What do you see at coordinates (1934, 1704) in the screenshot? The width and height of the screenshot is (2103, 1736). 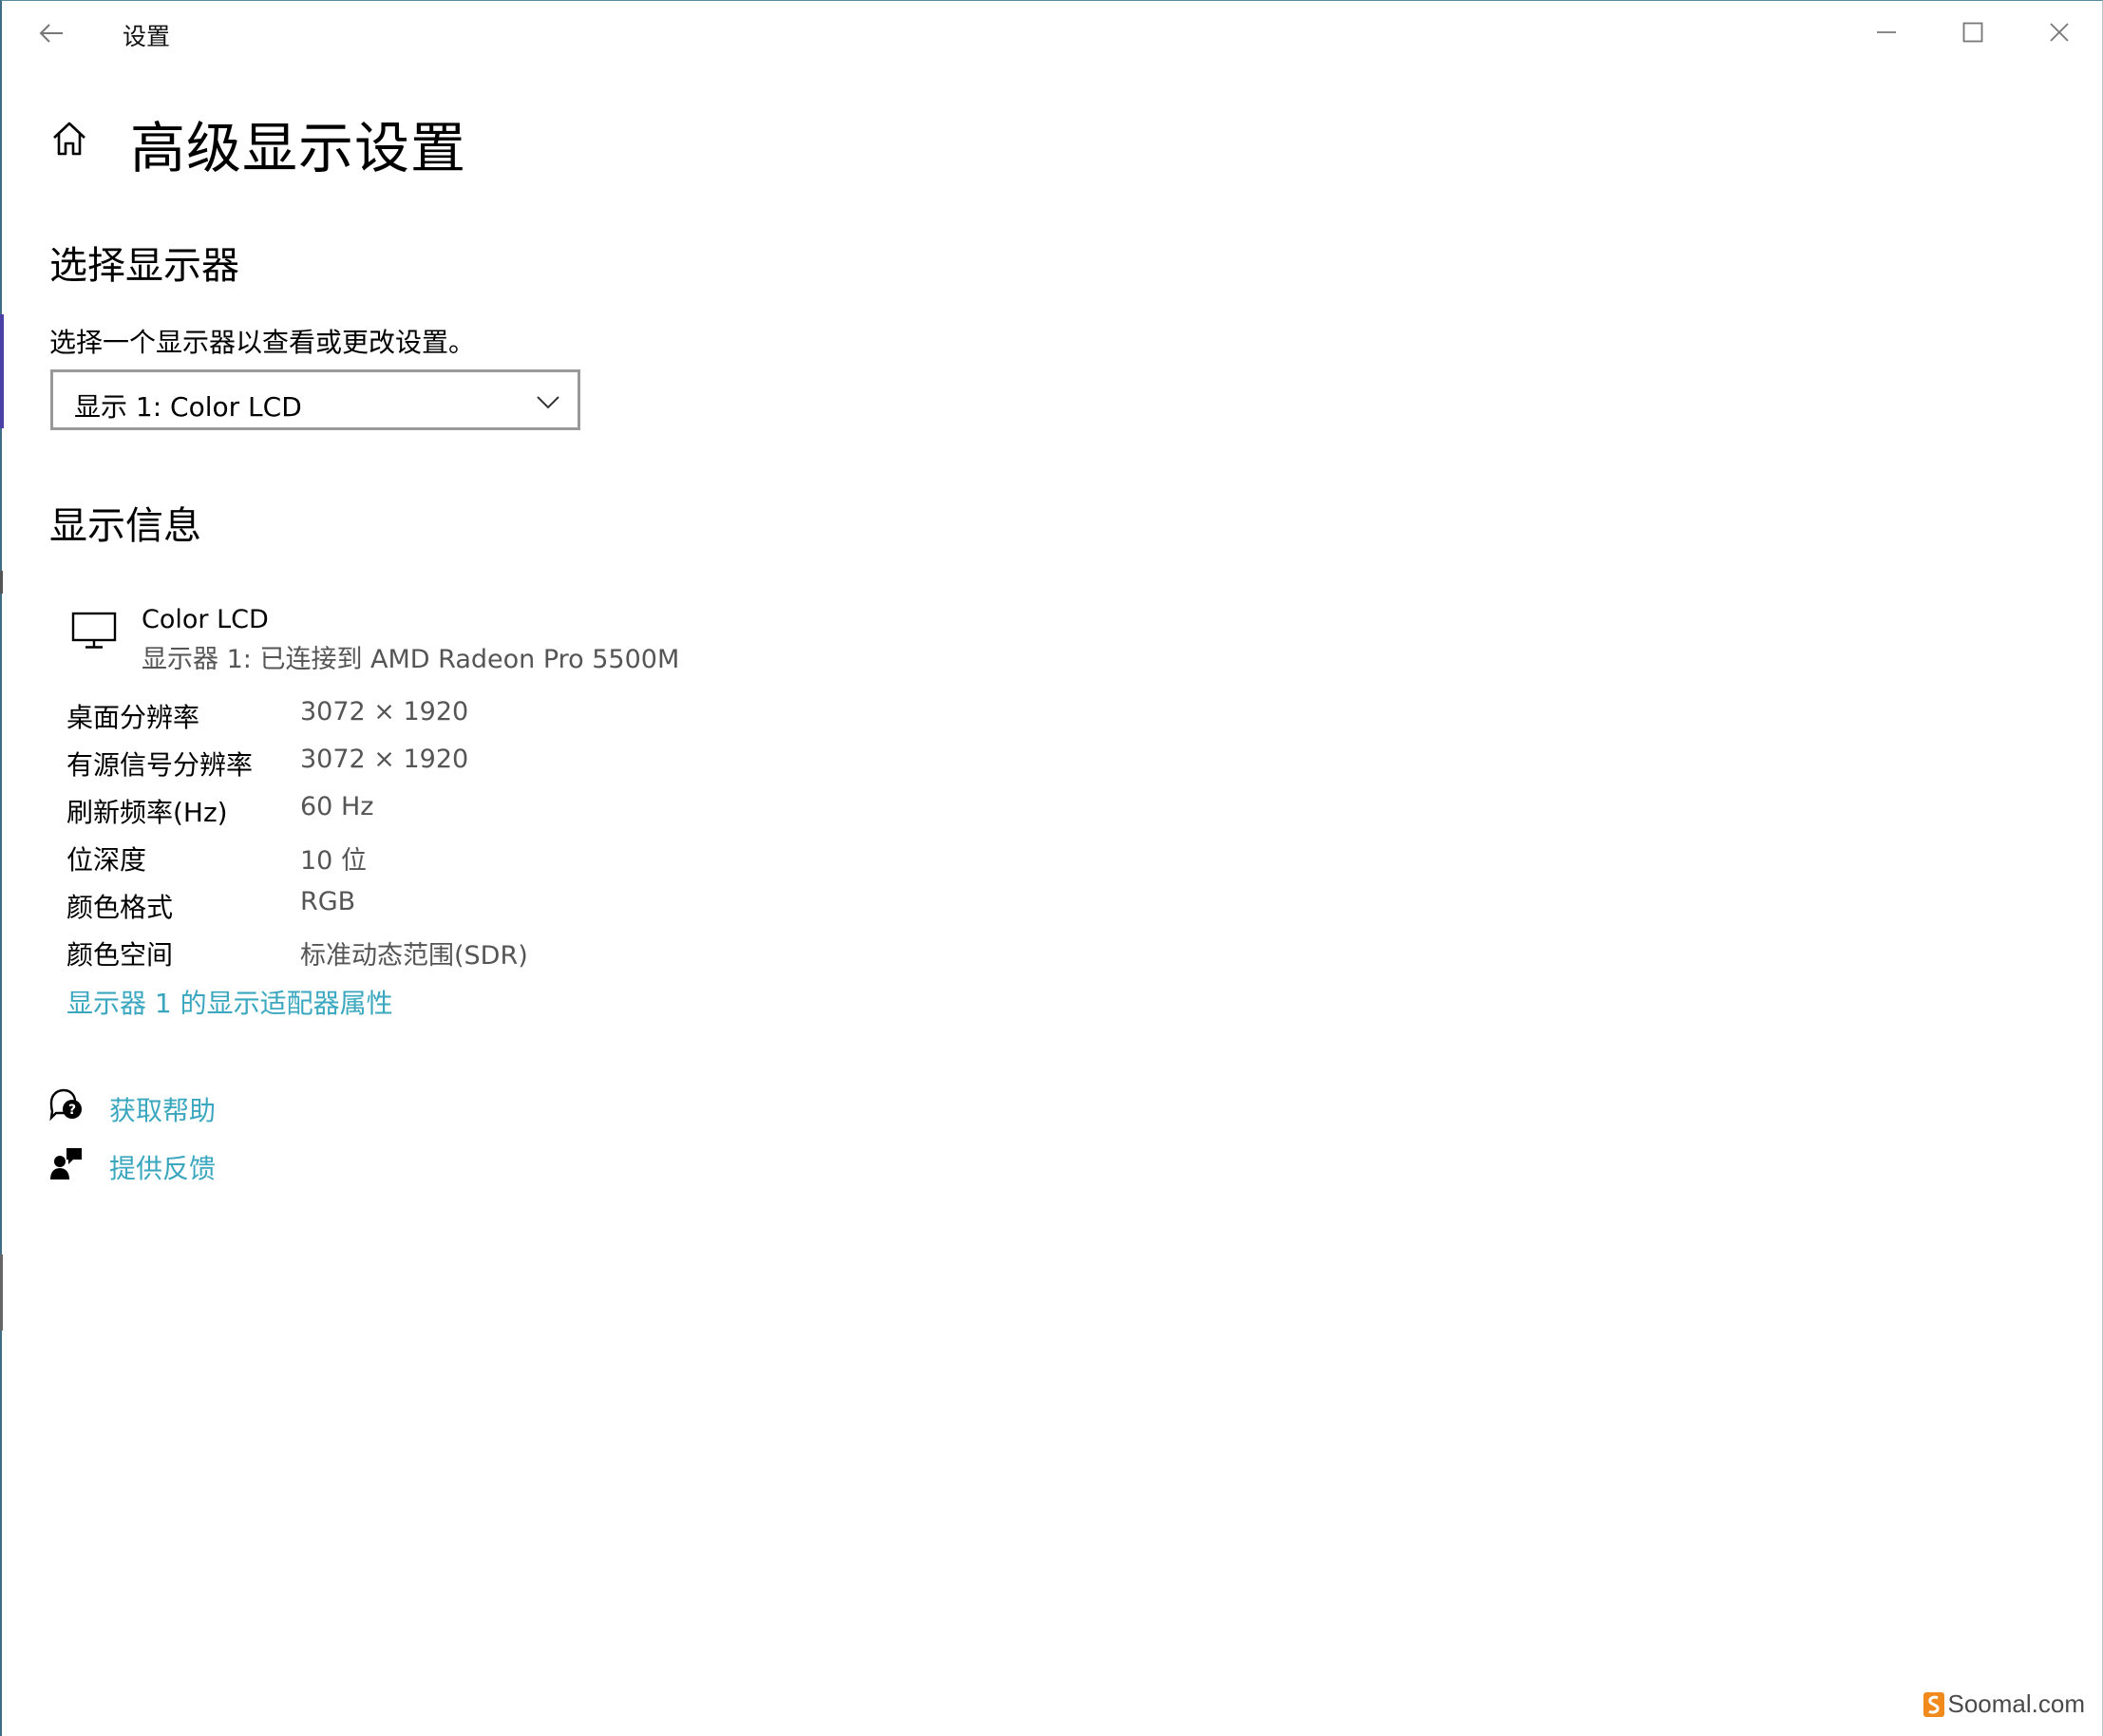 I see `soomal-logo-icon` at bounding box center [1934, 1704].